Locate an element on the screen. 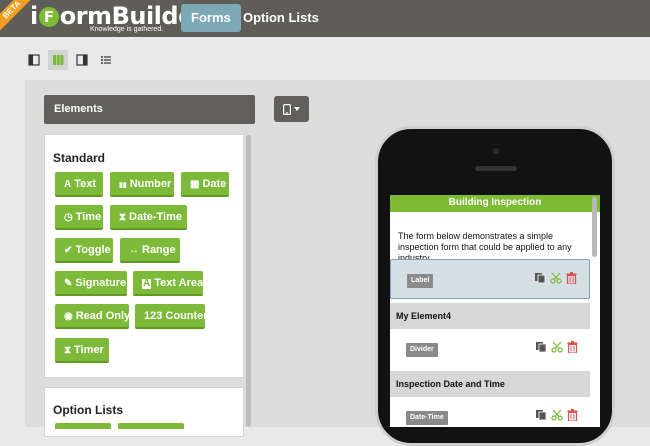 The image size is (650, 446). timer-element-button: ⧗ Timer is located at coordinates (82, 350).